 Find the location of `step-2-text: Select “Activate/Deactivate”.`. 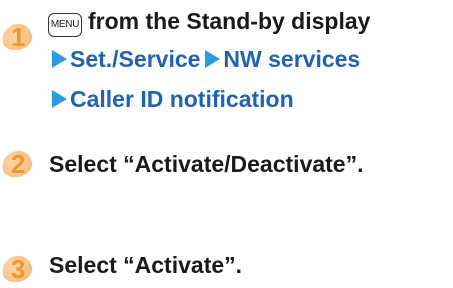

step-2-text: Select “Activate/Deactivate”. is located at coordinates (206, 164).